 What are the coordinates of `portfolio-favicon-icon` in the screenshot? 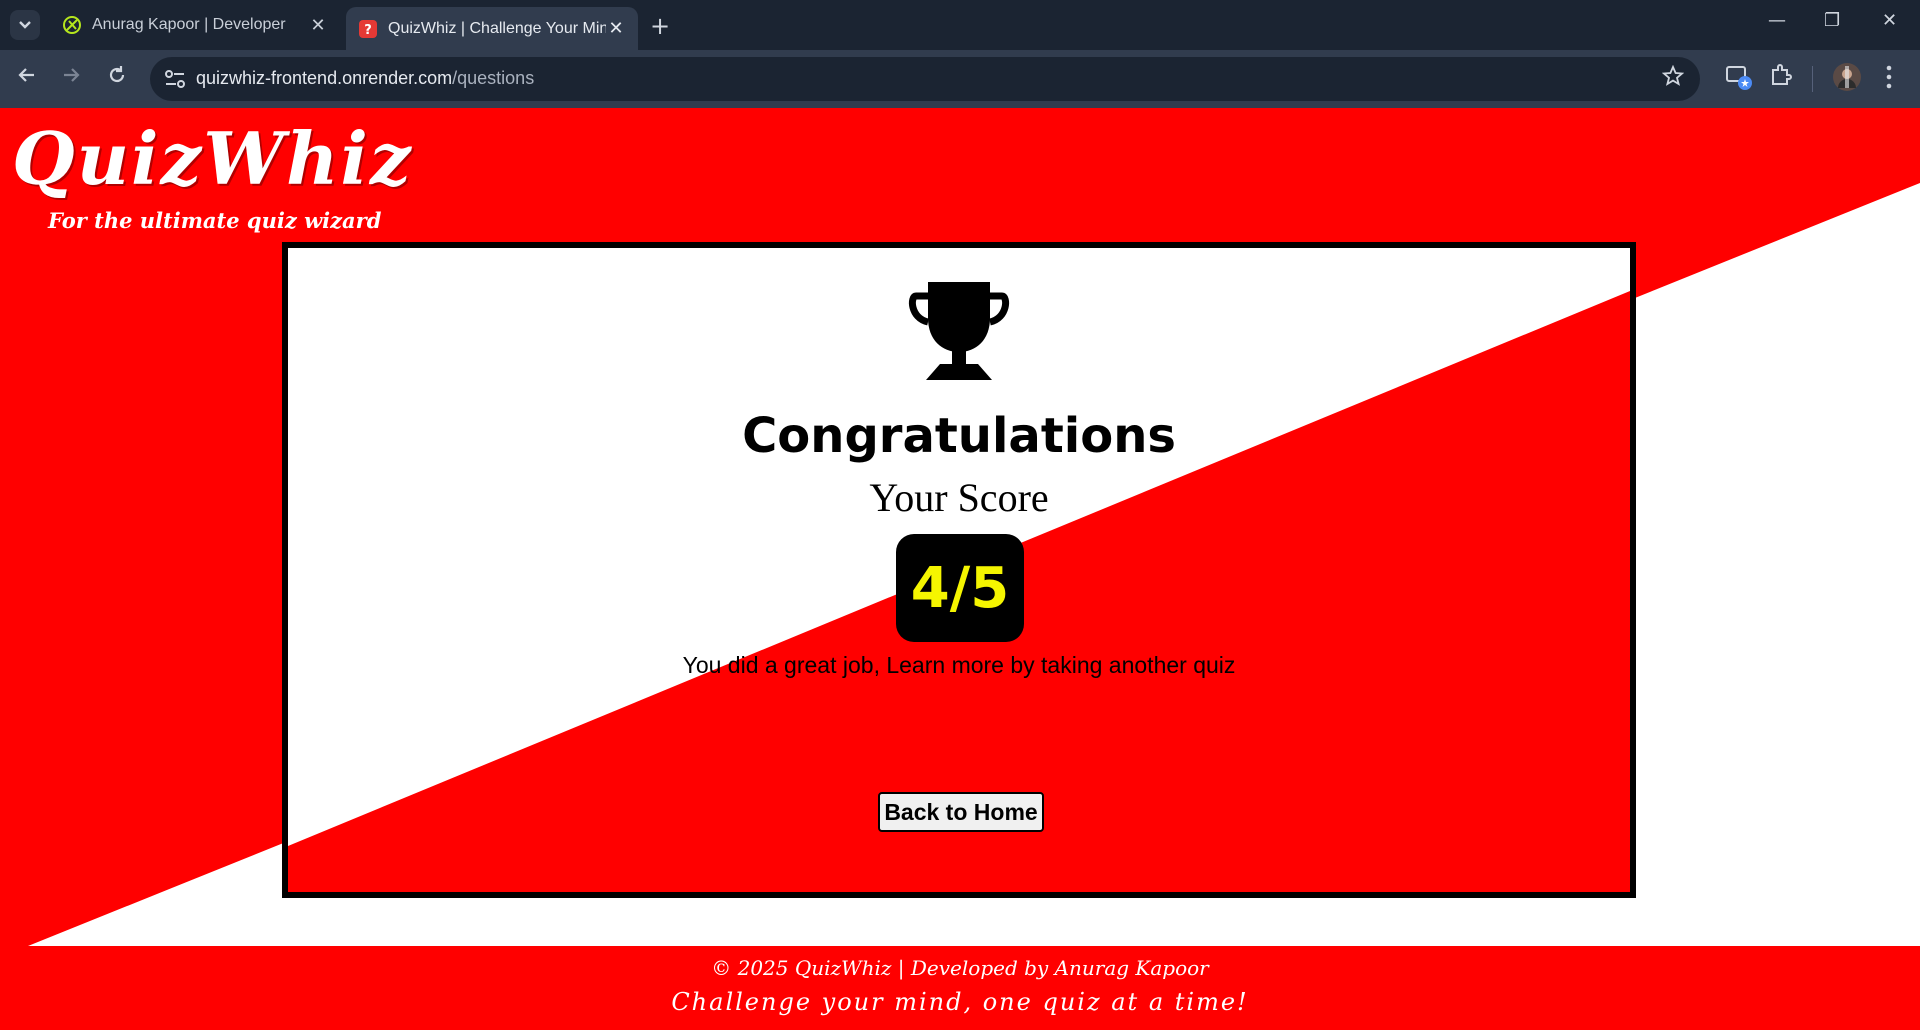 It's located at (72, 25).